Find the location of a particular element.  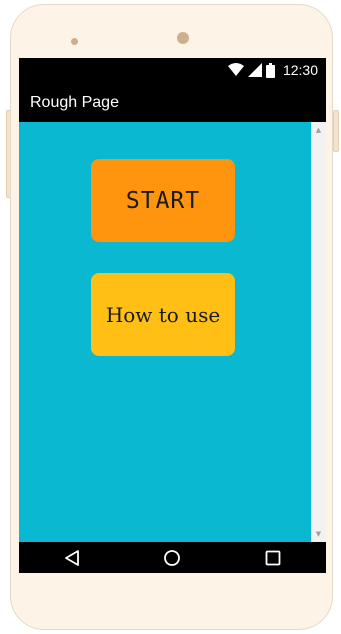

status-icons: 12:30 is located at coordinates (272, 70).